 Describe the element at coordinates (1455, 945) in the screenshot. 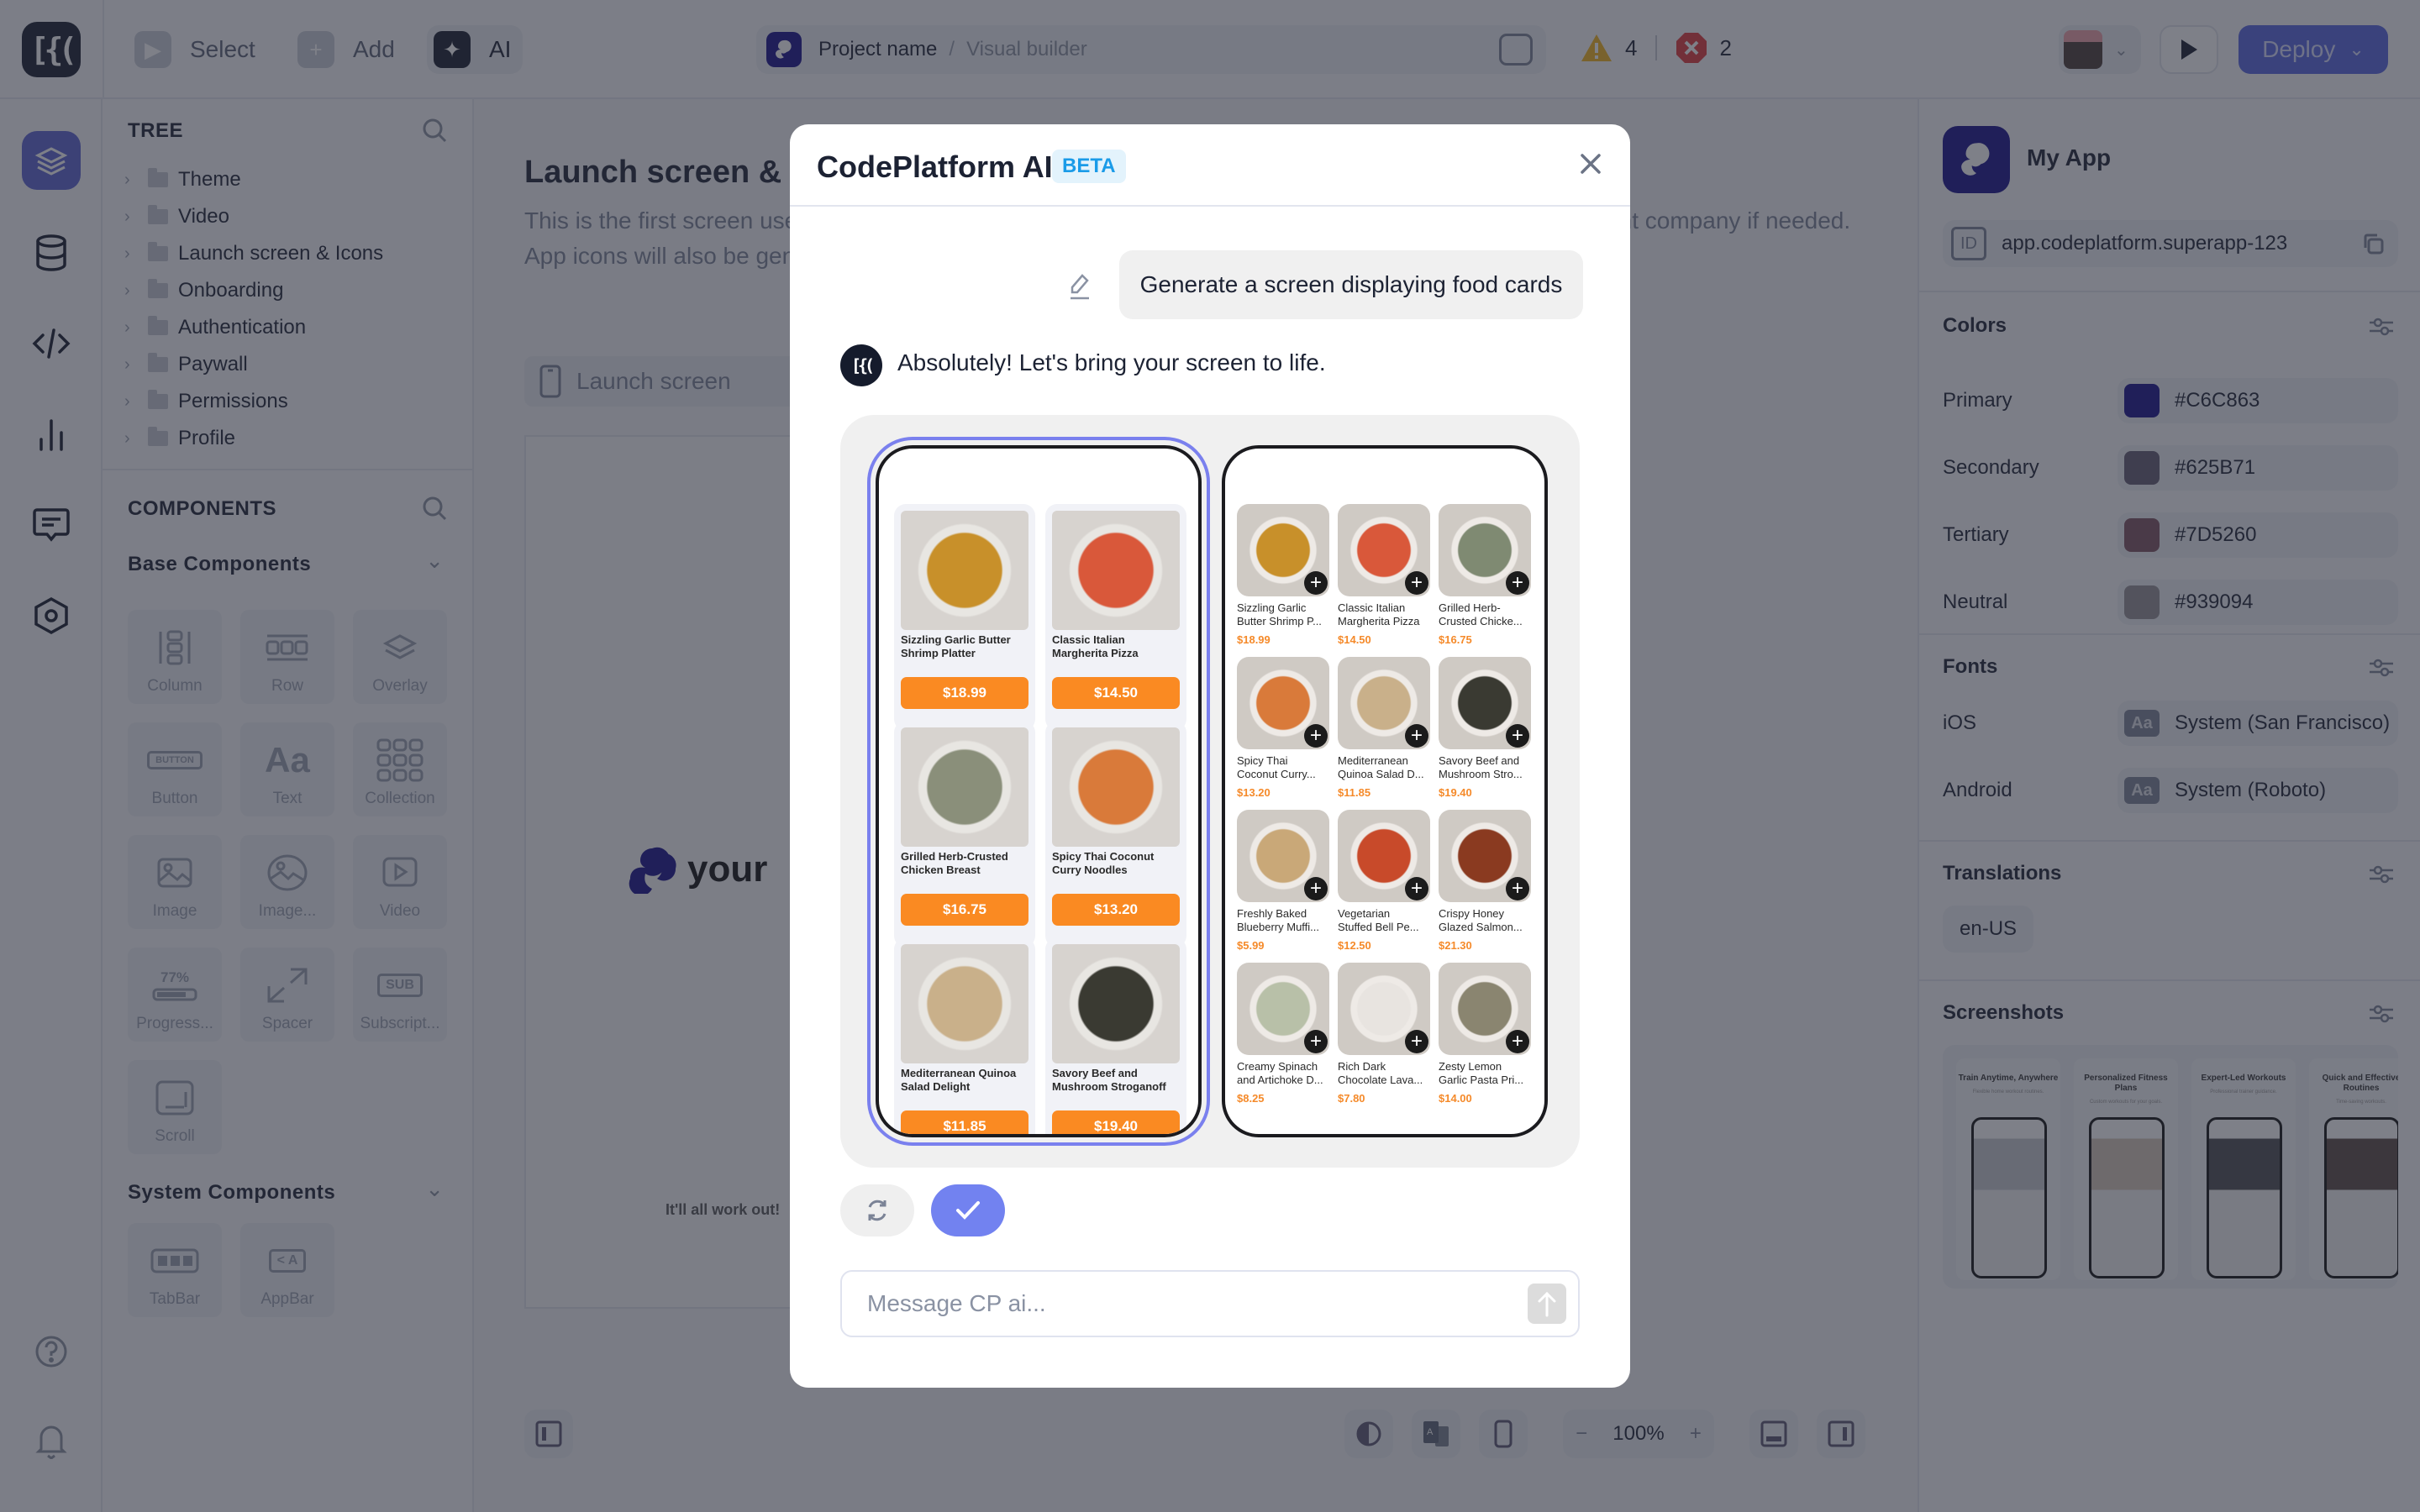

I see `food-price: $21.30` at that location.